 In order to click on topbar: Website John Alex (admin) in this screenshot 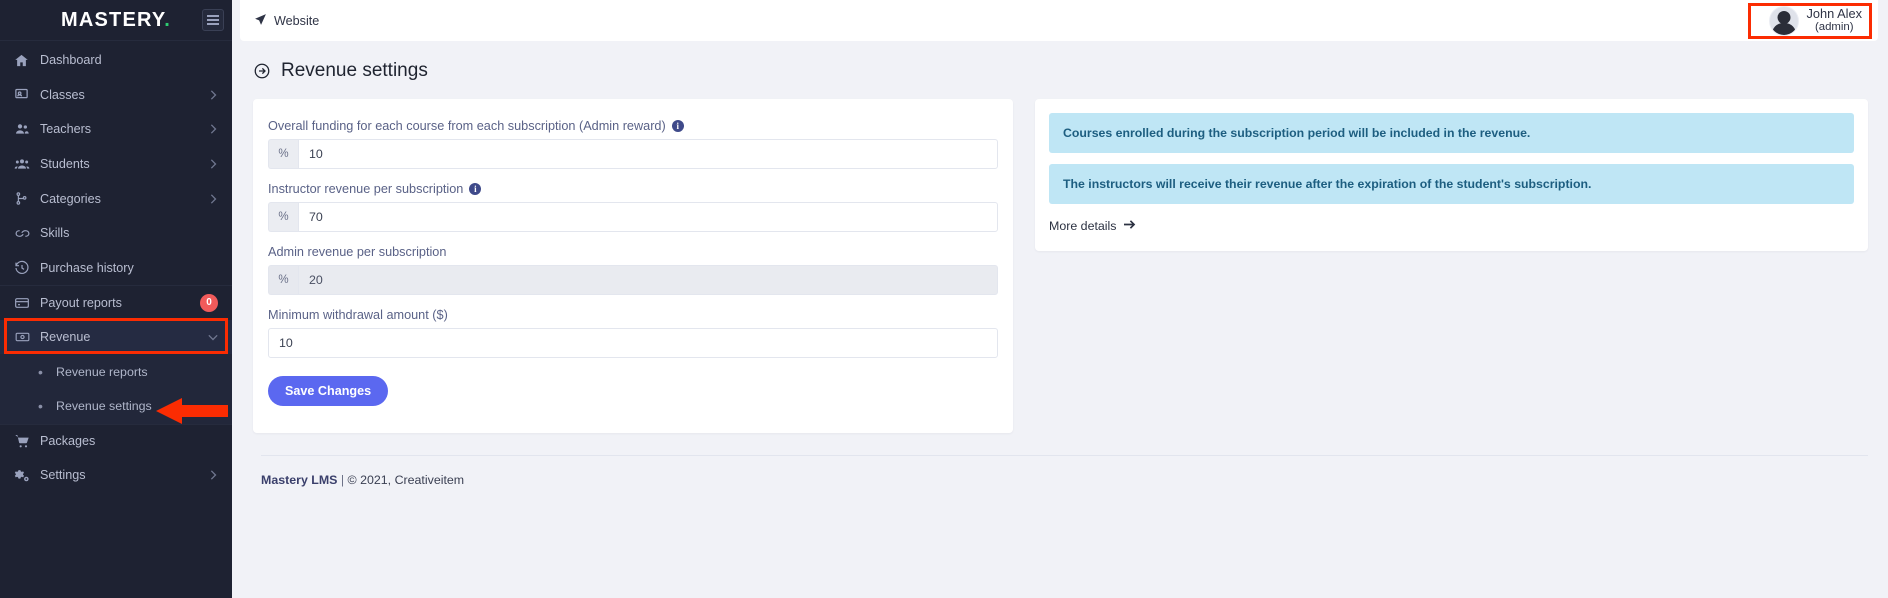, I will do `click(1059, 20)`.